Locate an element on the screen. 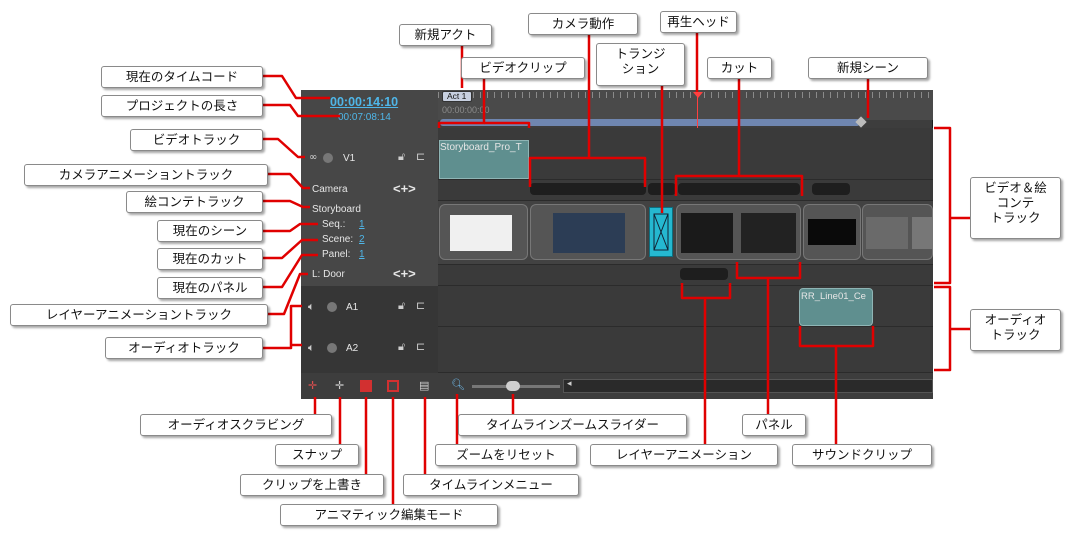 The image size is (1076, 544). callout-overwrite-clips: クリップを上書き is located at coordinates (312, 485).